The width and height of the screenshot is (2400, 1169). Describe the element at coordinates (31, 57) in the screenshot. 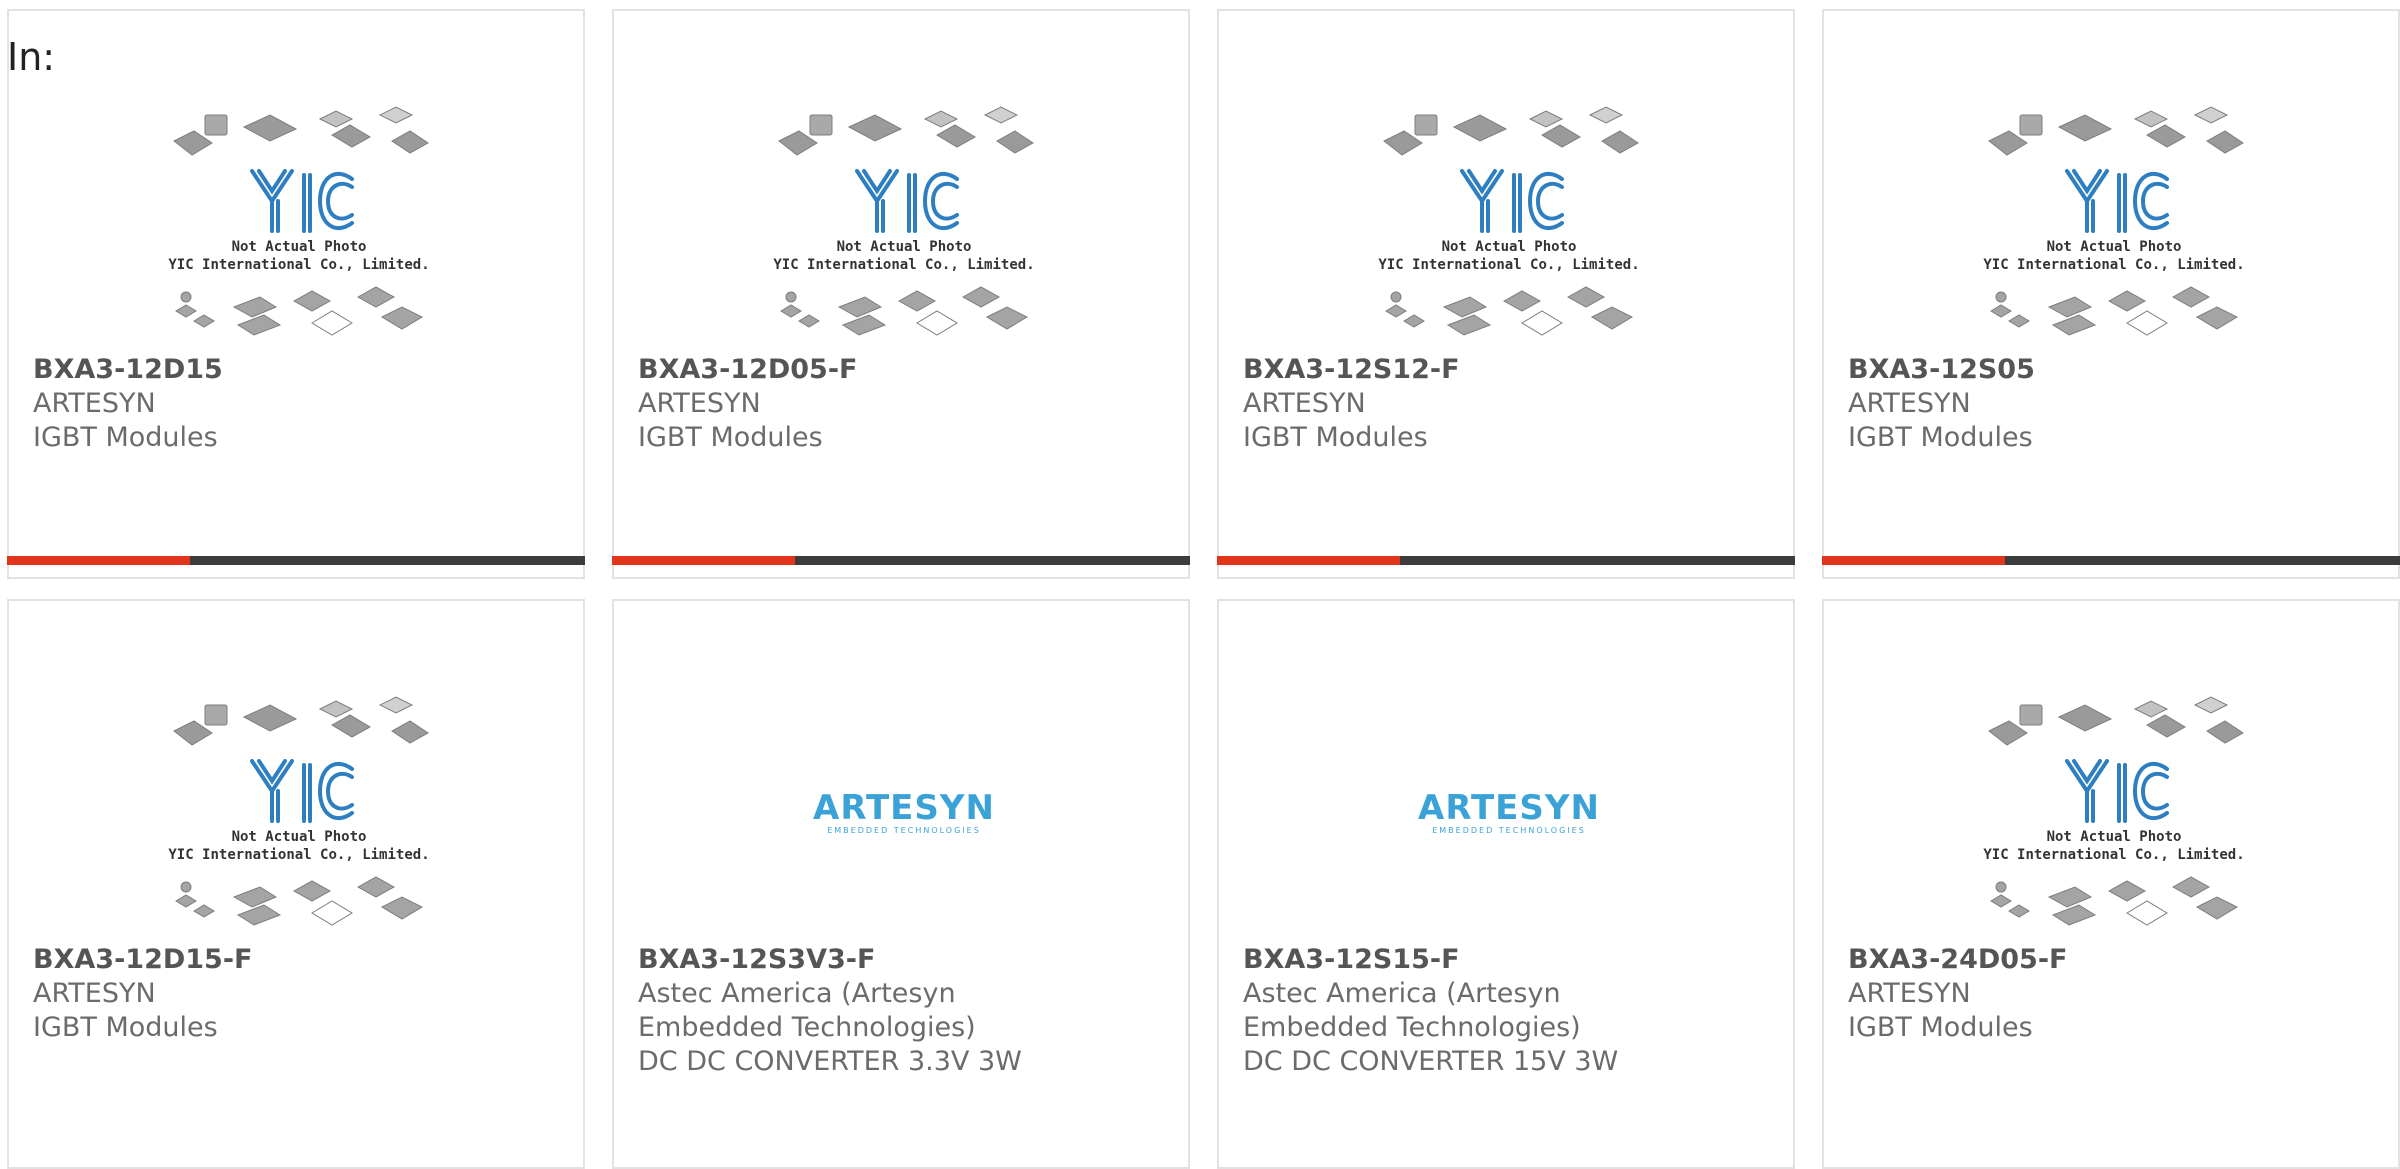

I see `filter-label: In:` at that location.